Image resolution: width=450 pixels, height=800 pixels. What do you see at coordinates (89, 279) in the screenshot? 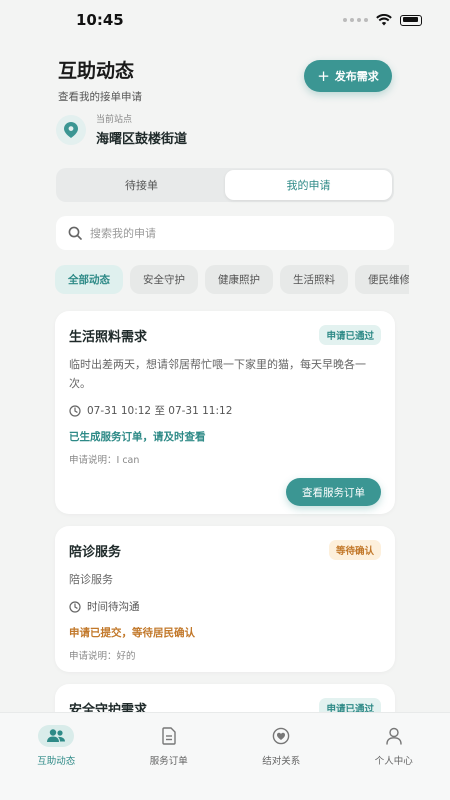
I see `chip-all: 全部动态` at bounding box center [89, 279].